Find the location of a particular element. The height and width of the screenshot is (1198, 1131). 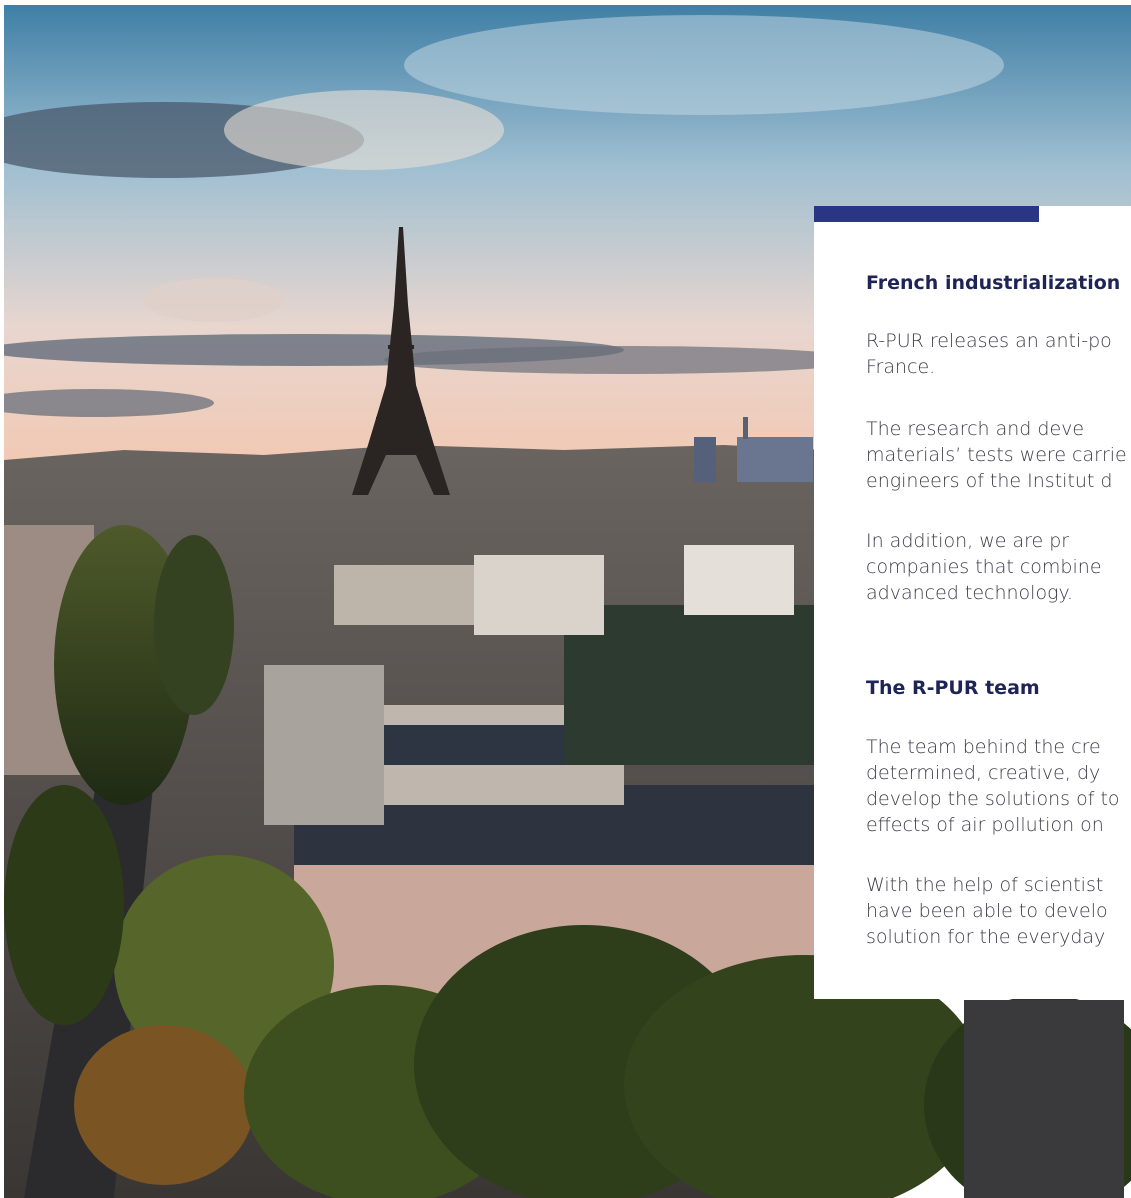

paragraph-line: In addition, we are pr is located at coordinates (968, 541).